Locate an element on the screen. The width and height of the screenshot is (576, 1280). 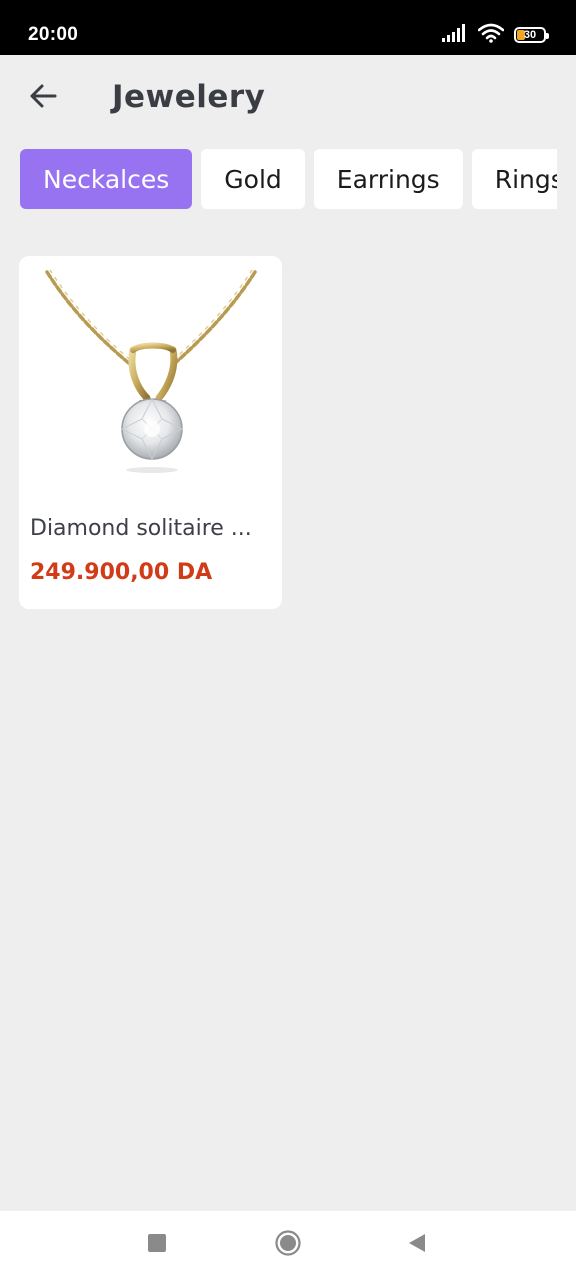
wifi-icon is located at coordinates (491, 35).